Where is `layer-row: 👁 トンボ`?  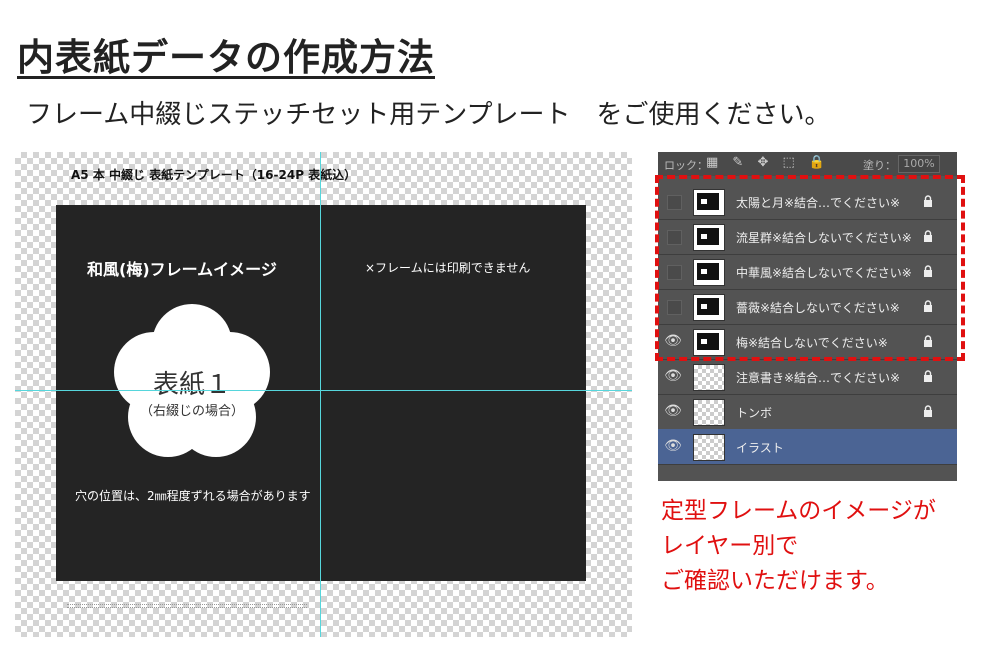
layer-row: 👁 トンボ is located at coordinates (807, 412).